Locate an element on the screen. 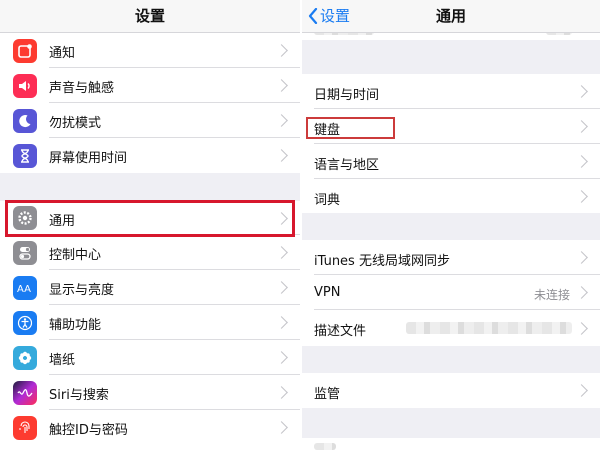  general-item-date-time: 日期与时间 is located at coordinates (451, 91).